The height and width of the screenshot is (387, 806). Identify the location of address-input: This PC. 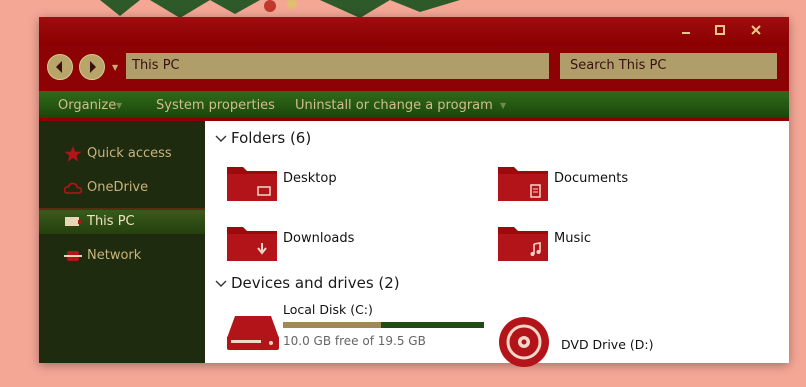
(337, 66).